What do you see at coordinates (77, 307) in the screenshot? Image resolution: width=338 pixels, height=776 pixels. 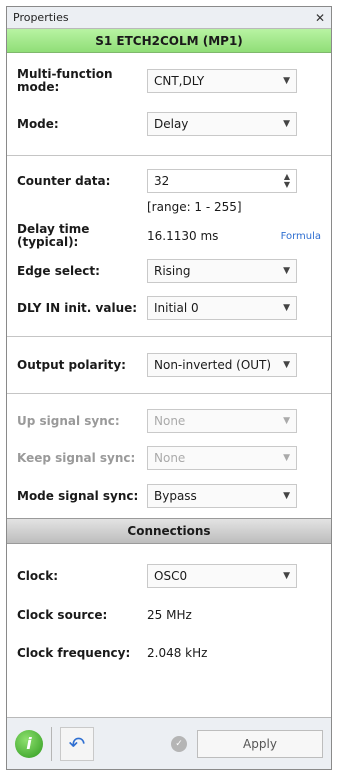 I see `dly-init-label: DLY IN init. value:` at bounding box center [77, 307].